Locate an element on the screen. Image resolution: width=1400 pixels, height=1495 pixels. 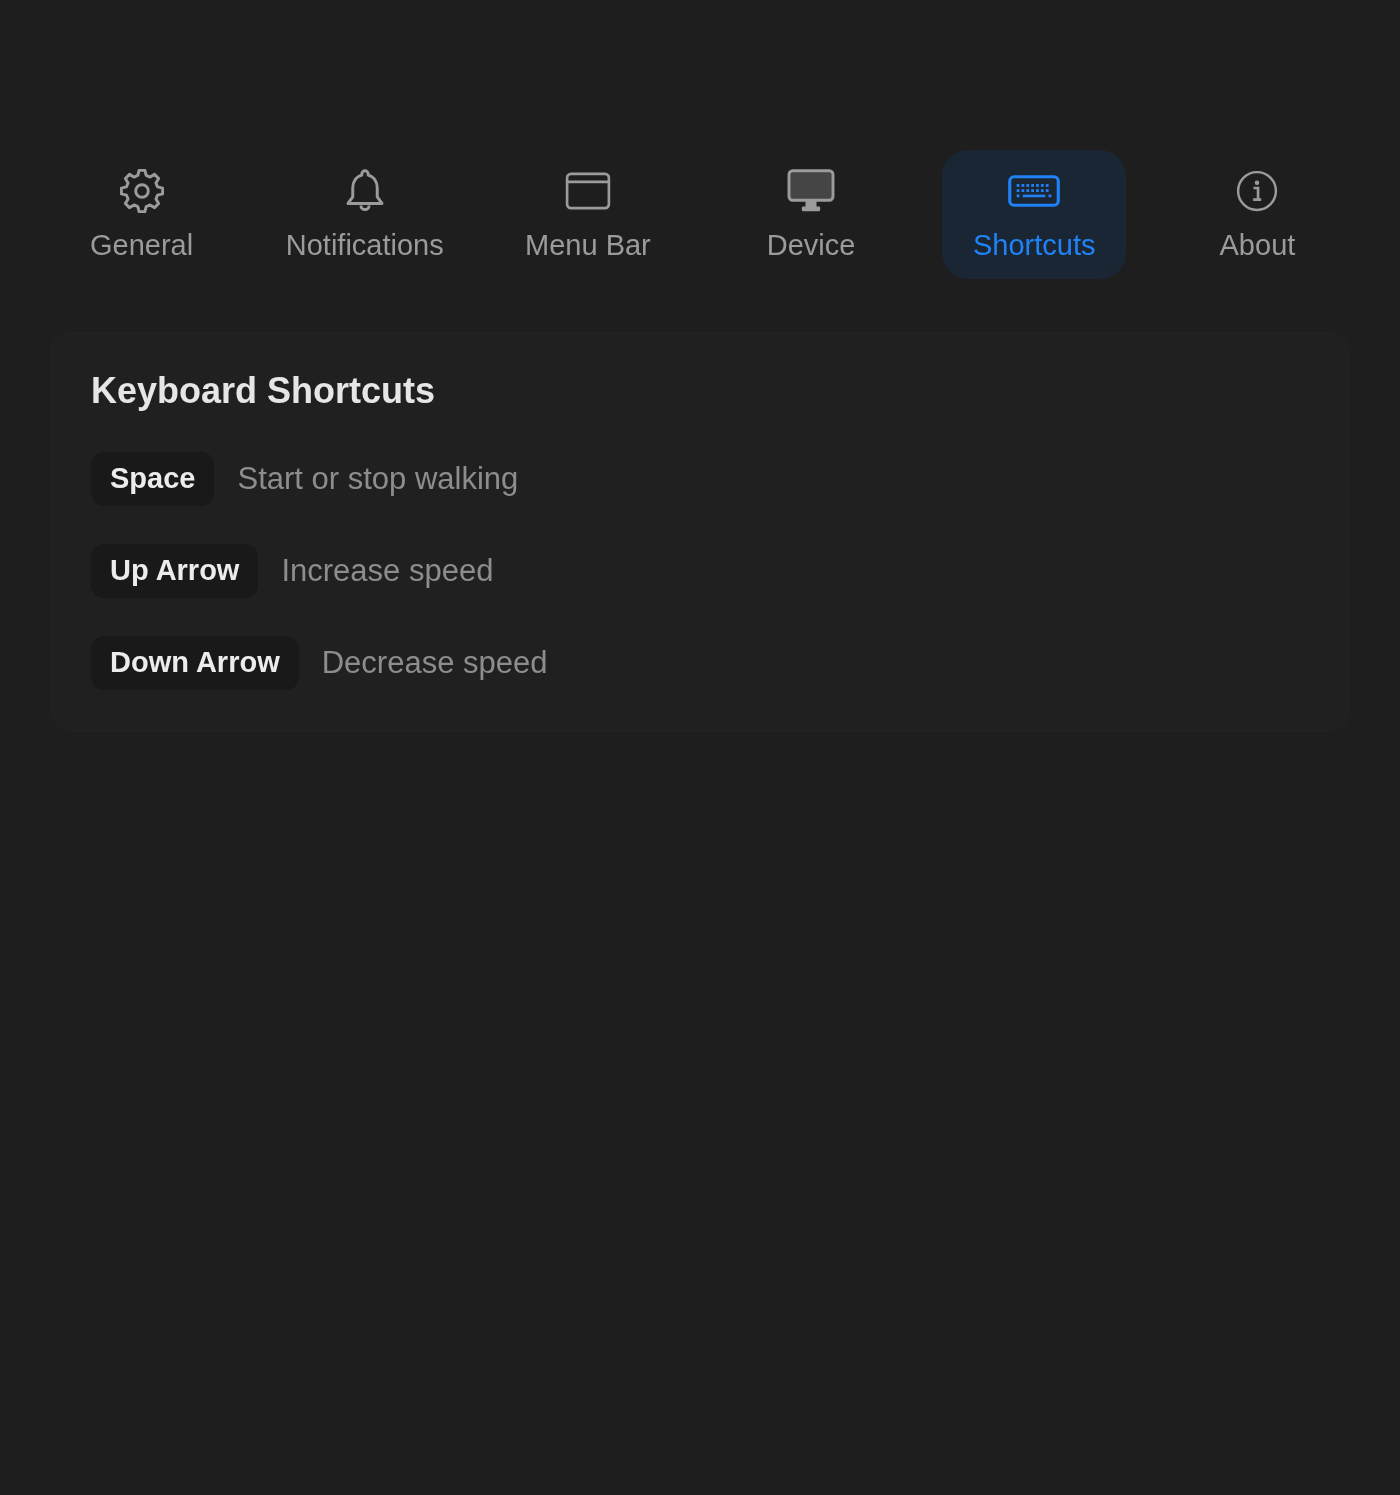
shortcut-description: Decrease speed is located at coordinates (434, 662).